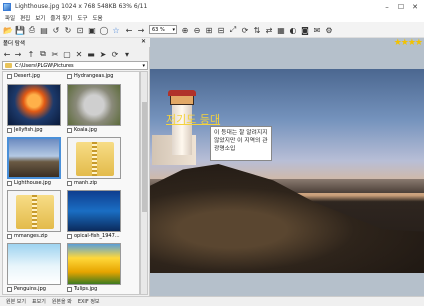 This screenshot has width=424, height=306. I want to click on maximize-button: ☐, so click(401, 6).